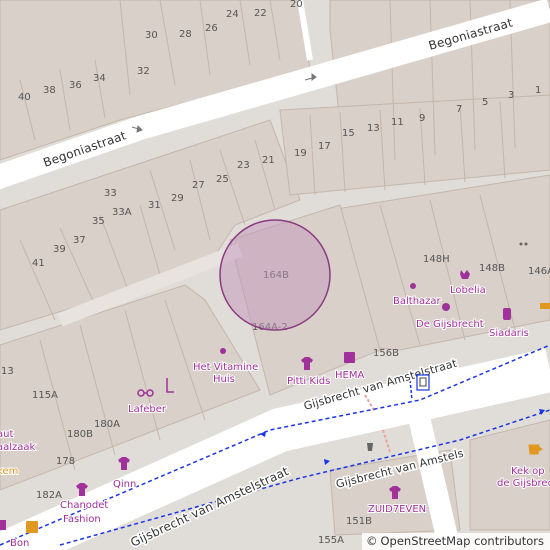 The width and height of the screenshot is (550, 550). I want to click on svg-text: 28, so click(185, 34).